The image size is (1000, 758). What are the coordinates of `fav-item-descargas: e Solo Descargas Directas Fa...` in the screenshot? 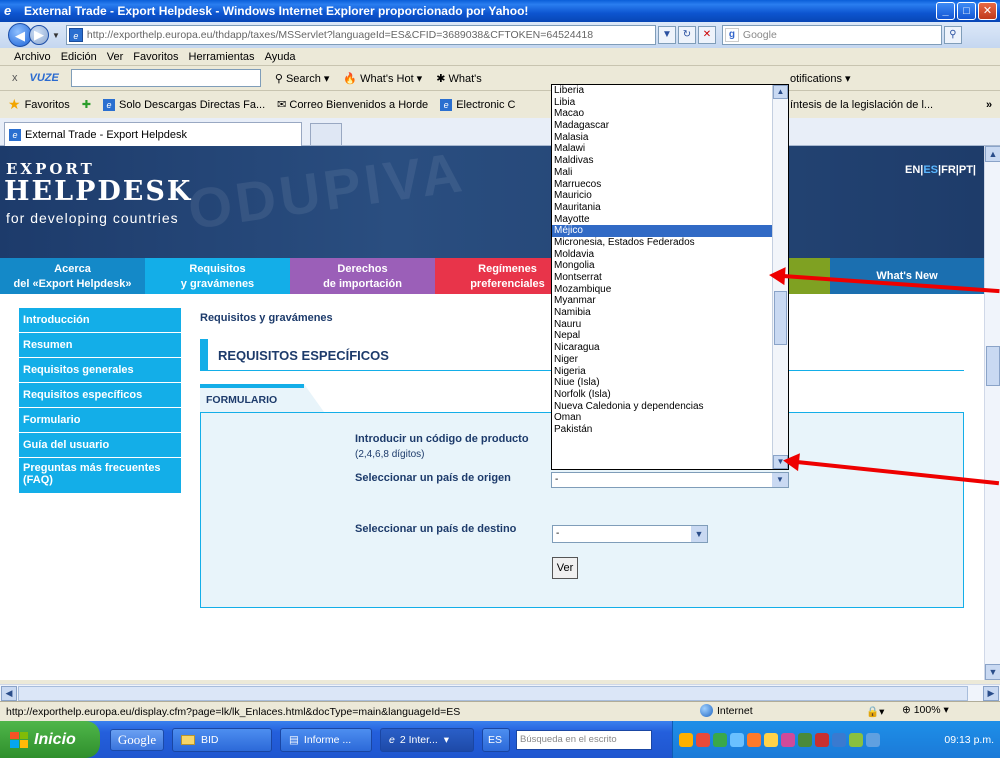 It's located at (184, 104).